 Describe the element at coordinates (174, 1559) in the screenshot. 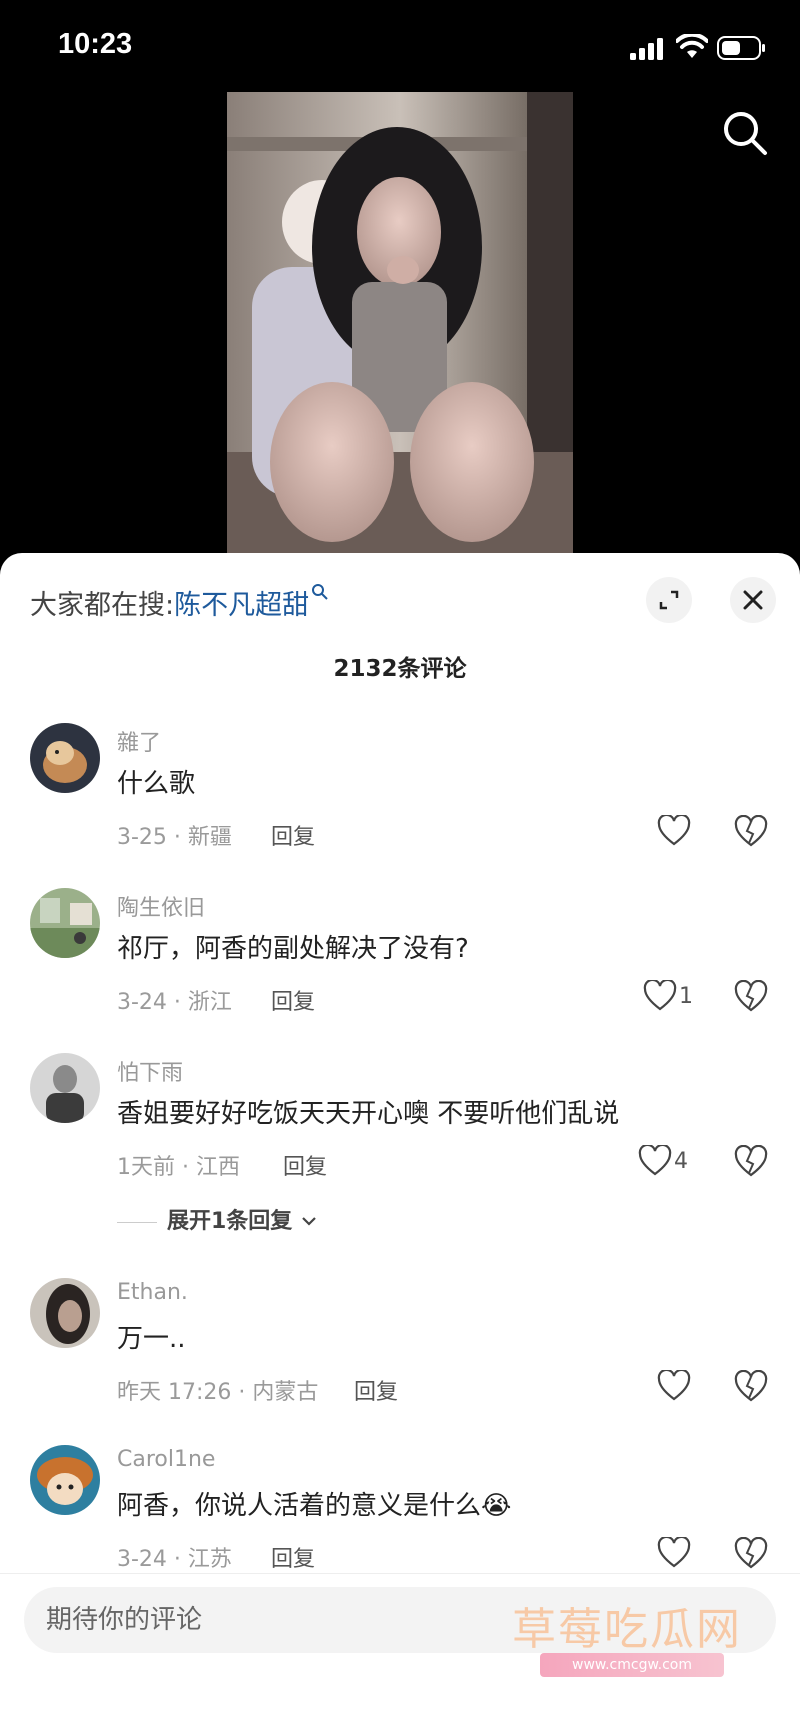

I see `comment-meta: 3-24 · 江苏` at that location.